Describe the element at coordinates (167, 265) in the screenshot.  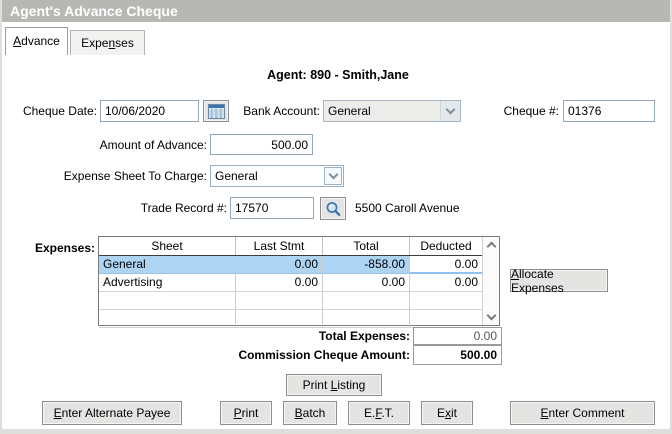
I see `cell-sheet: General` at that location.